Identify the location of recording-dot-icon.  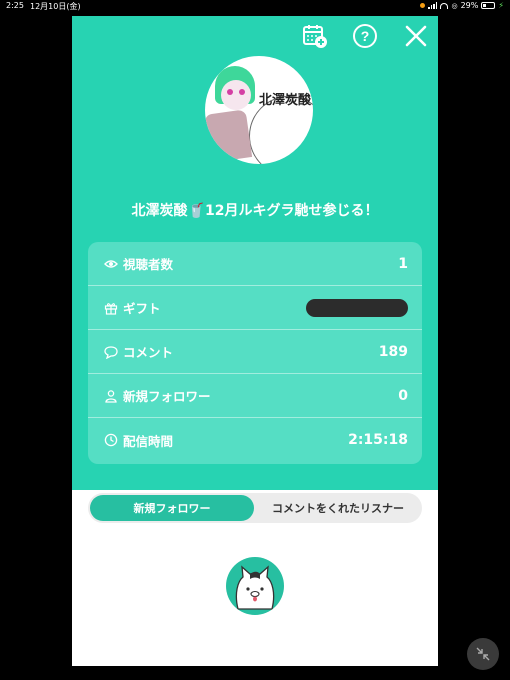
(423, 5).